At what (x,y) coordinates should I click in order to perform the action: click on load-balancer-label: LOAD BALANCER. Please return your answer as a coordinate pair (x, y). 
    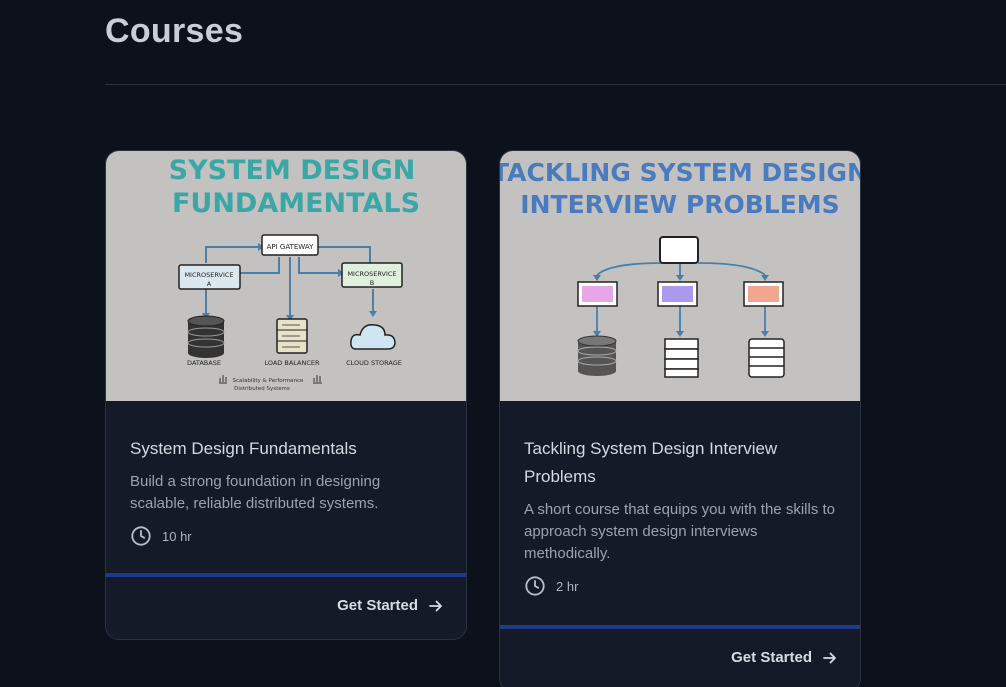
    Looking at the image, I should click on (292, 363).